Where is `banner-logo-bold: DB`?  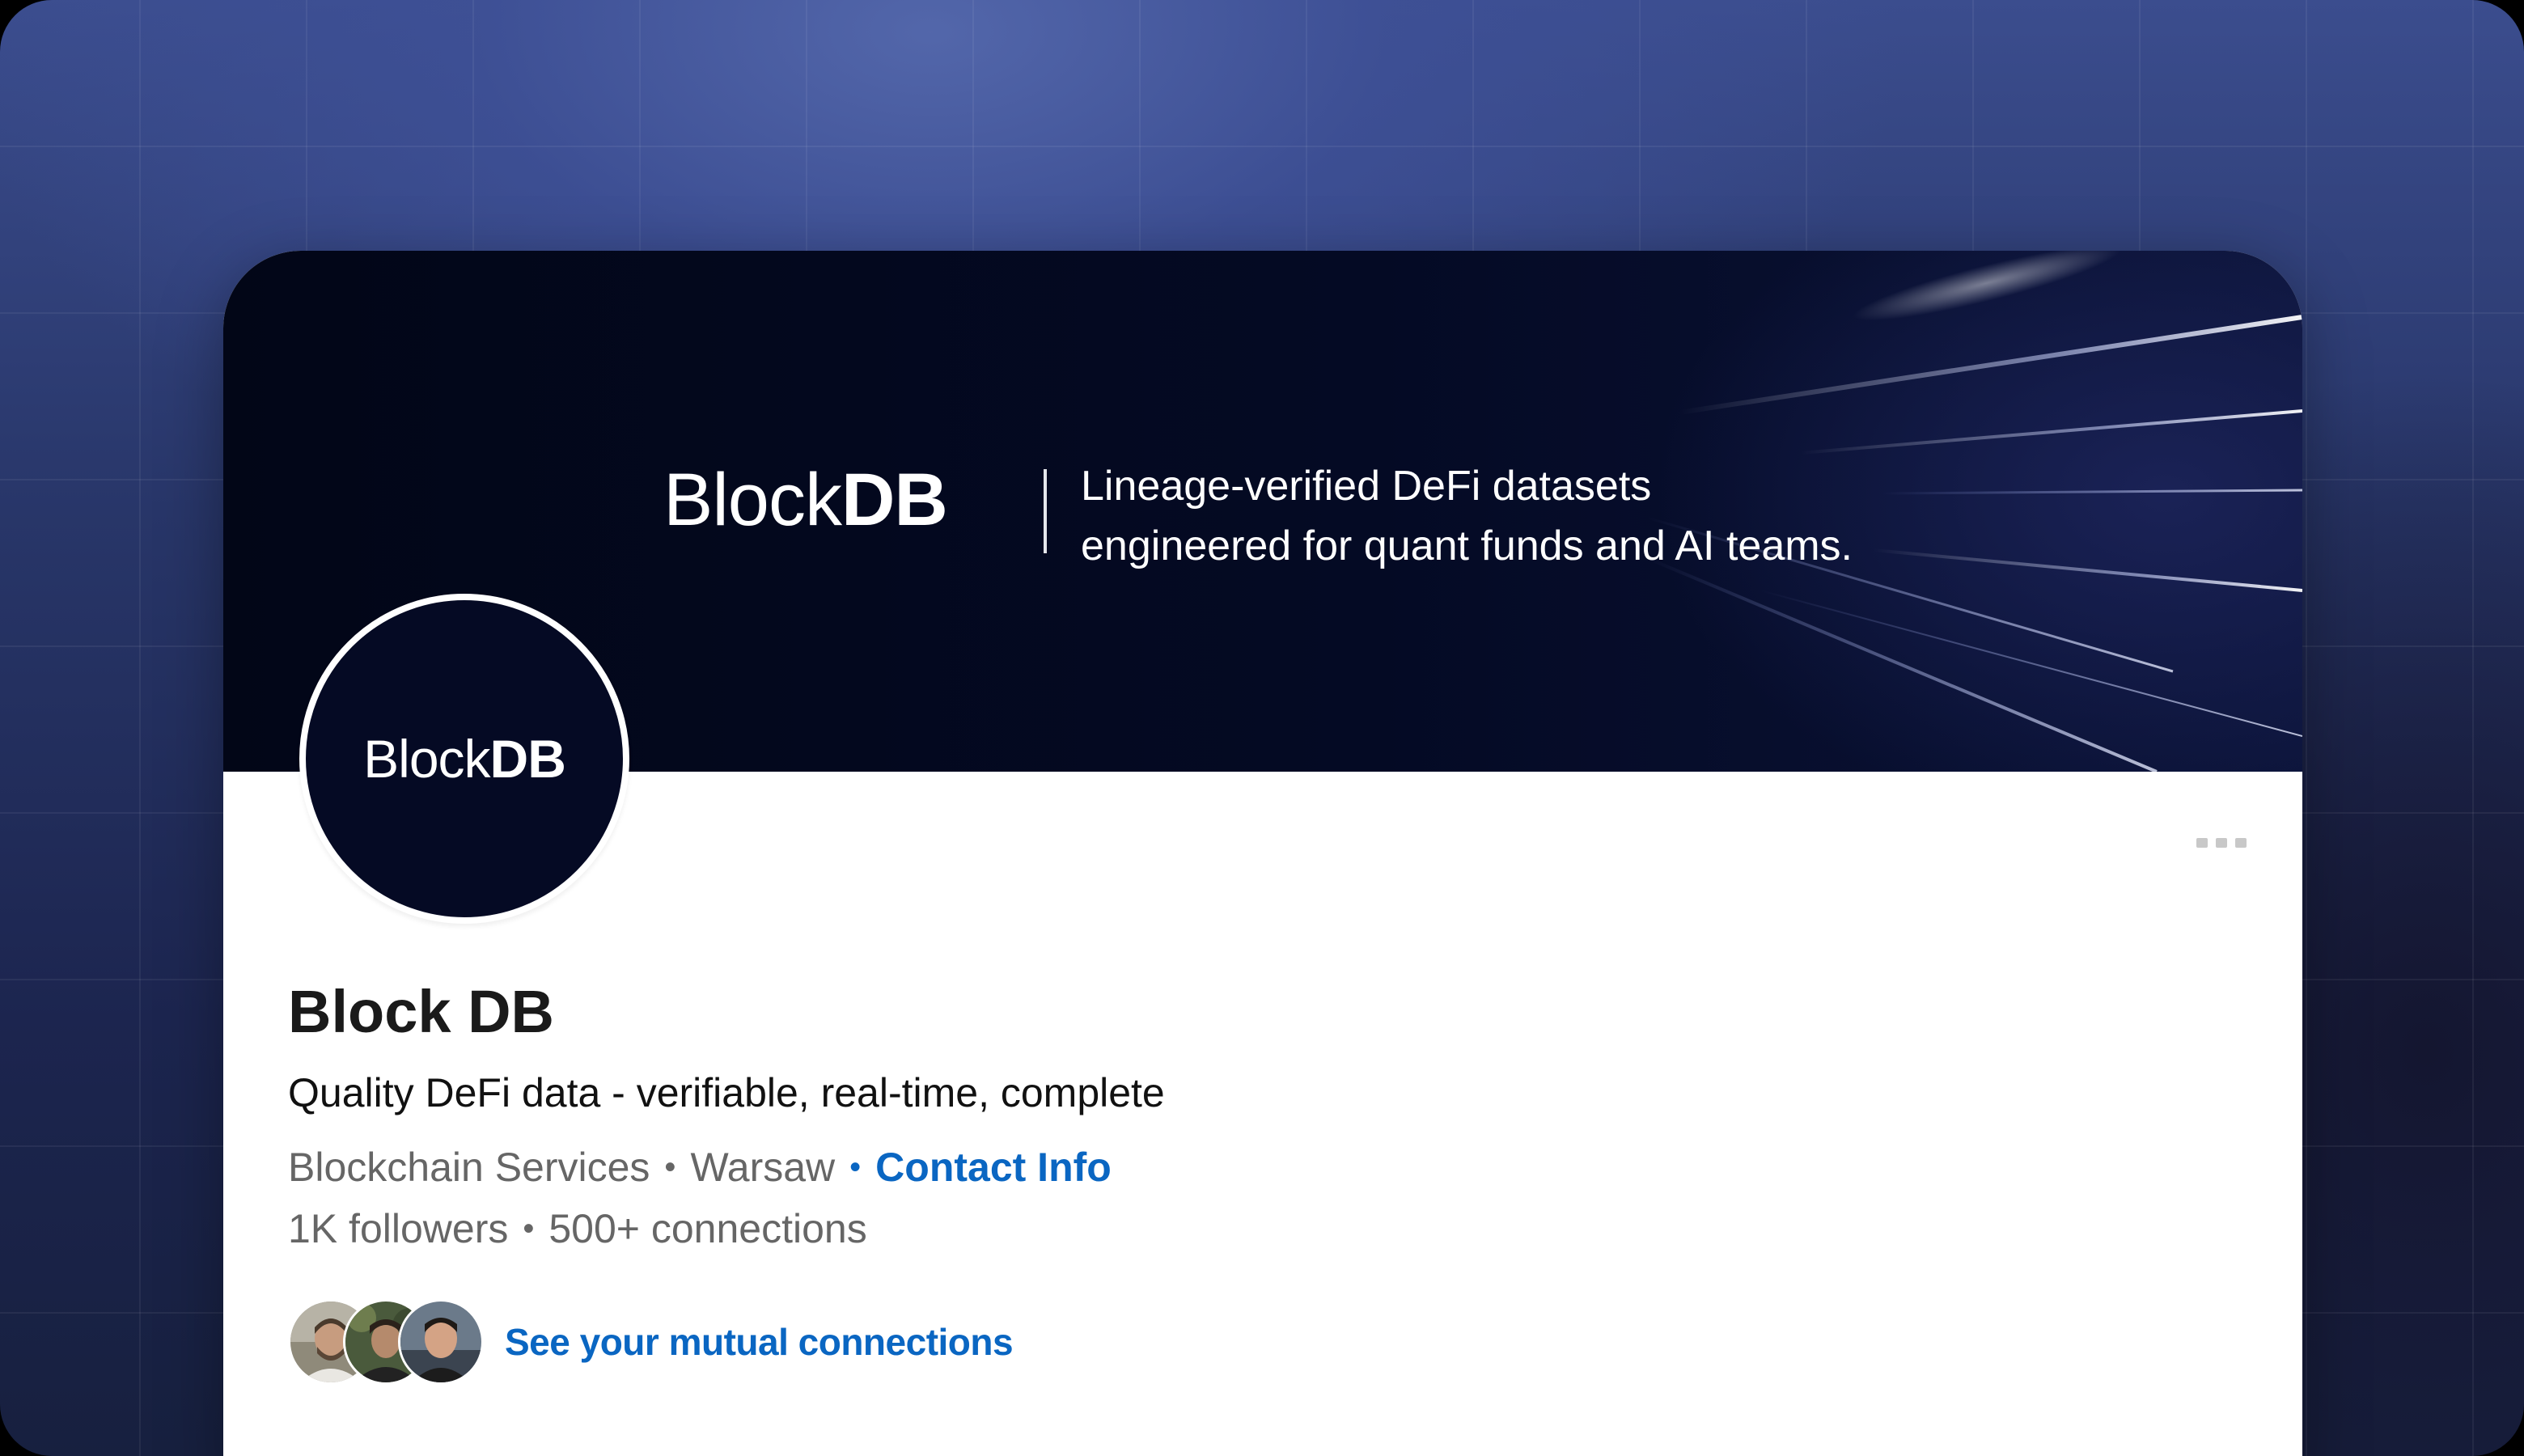
banner-logo-bold: DB is located at coordinates (894, 500).